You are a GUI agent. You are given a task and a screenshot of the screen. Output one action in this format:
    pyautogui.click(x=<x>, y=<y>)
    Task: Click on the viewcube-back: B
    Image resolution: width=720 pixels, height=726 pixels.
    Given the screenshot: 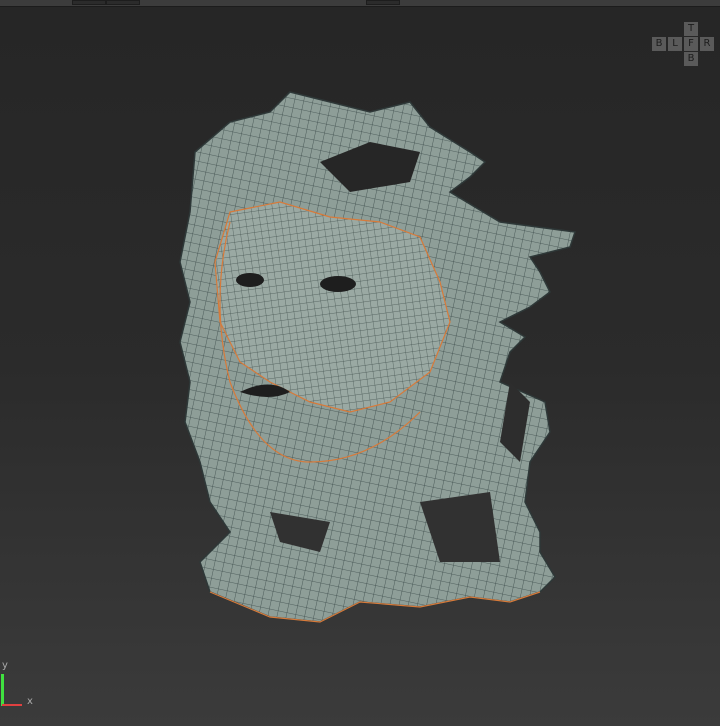 What is the action you would take?
    pyautogui.click(x=659, y=44)
    